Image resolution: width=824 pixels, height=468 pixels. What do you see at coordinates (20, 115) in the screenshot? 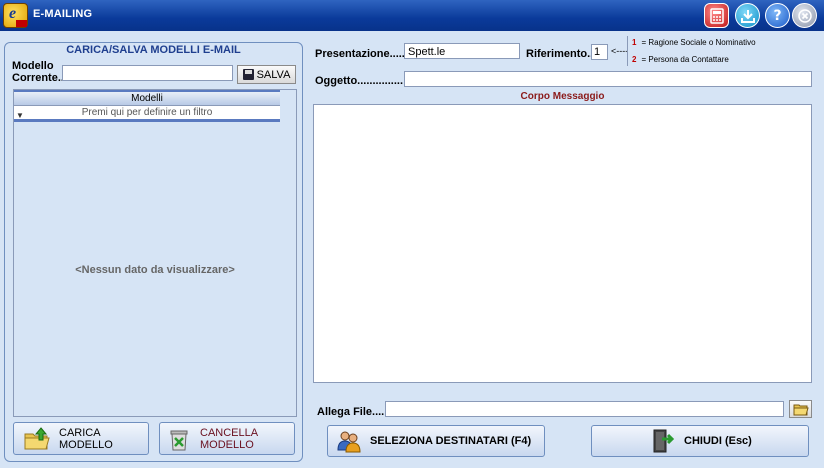
I see `filter-icon: ▼` at bounding box center [20, 115].